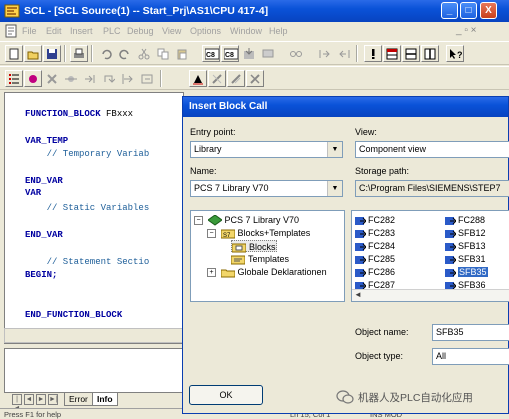  What do you see at coordinates (465, 246) in the screenshot?
I see `list-item: SFB13` at bounding box center [465, 246].